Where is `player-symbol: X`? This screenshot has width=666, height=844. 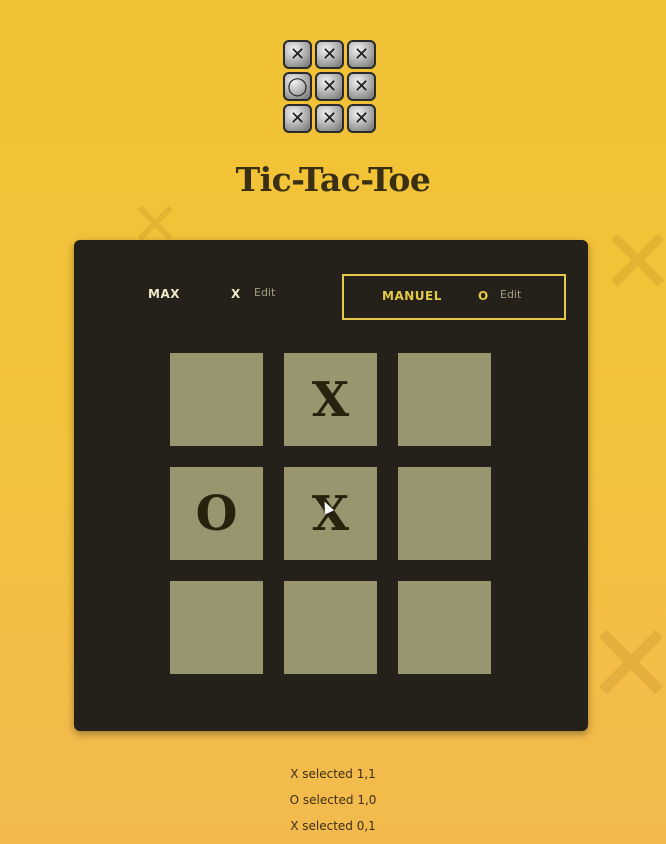 player-symbol: X is located at coordinates (236, 294).